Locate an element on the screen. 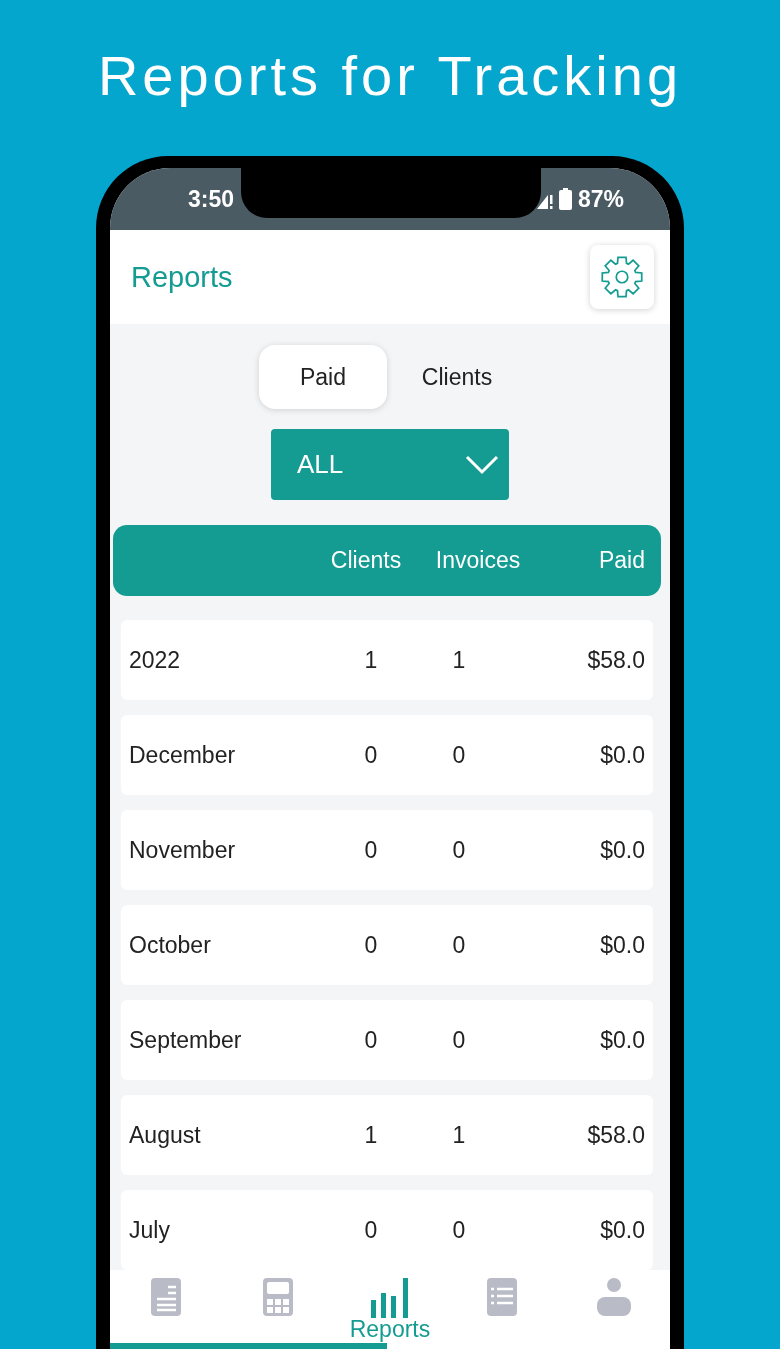  status-time: 3:50 is located at coordinates (211, 199).